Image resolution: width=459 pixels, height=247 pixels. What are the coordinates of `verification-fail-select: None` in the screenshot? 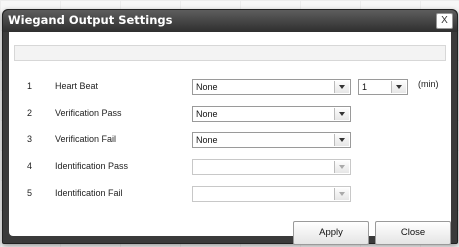 It's located at (271, 140).